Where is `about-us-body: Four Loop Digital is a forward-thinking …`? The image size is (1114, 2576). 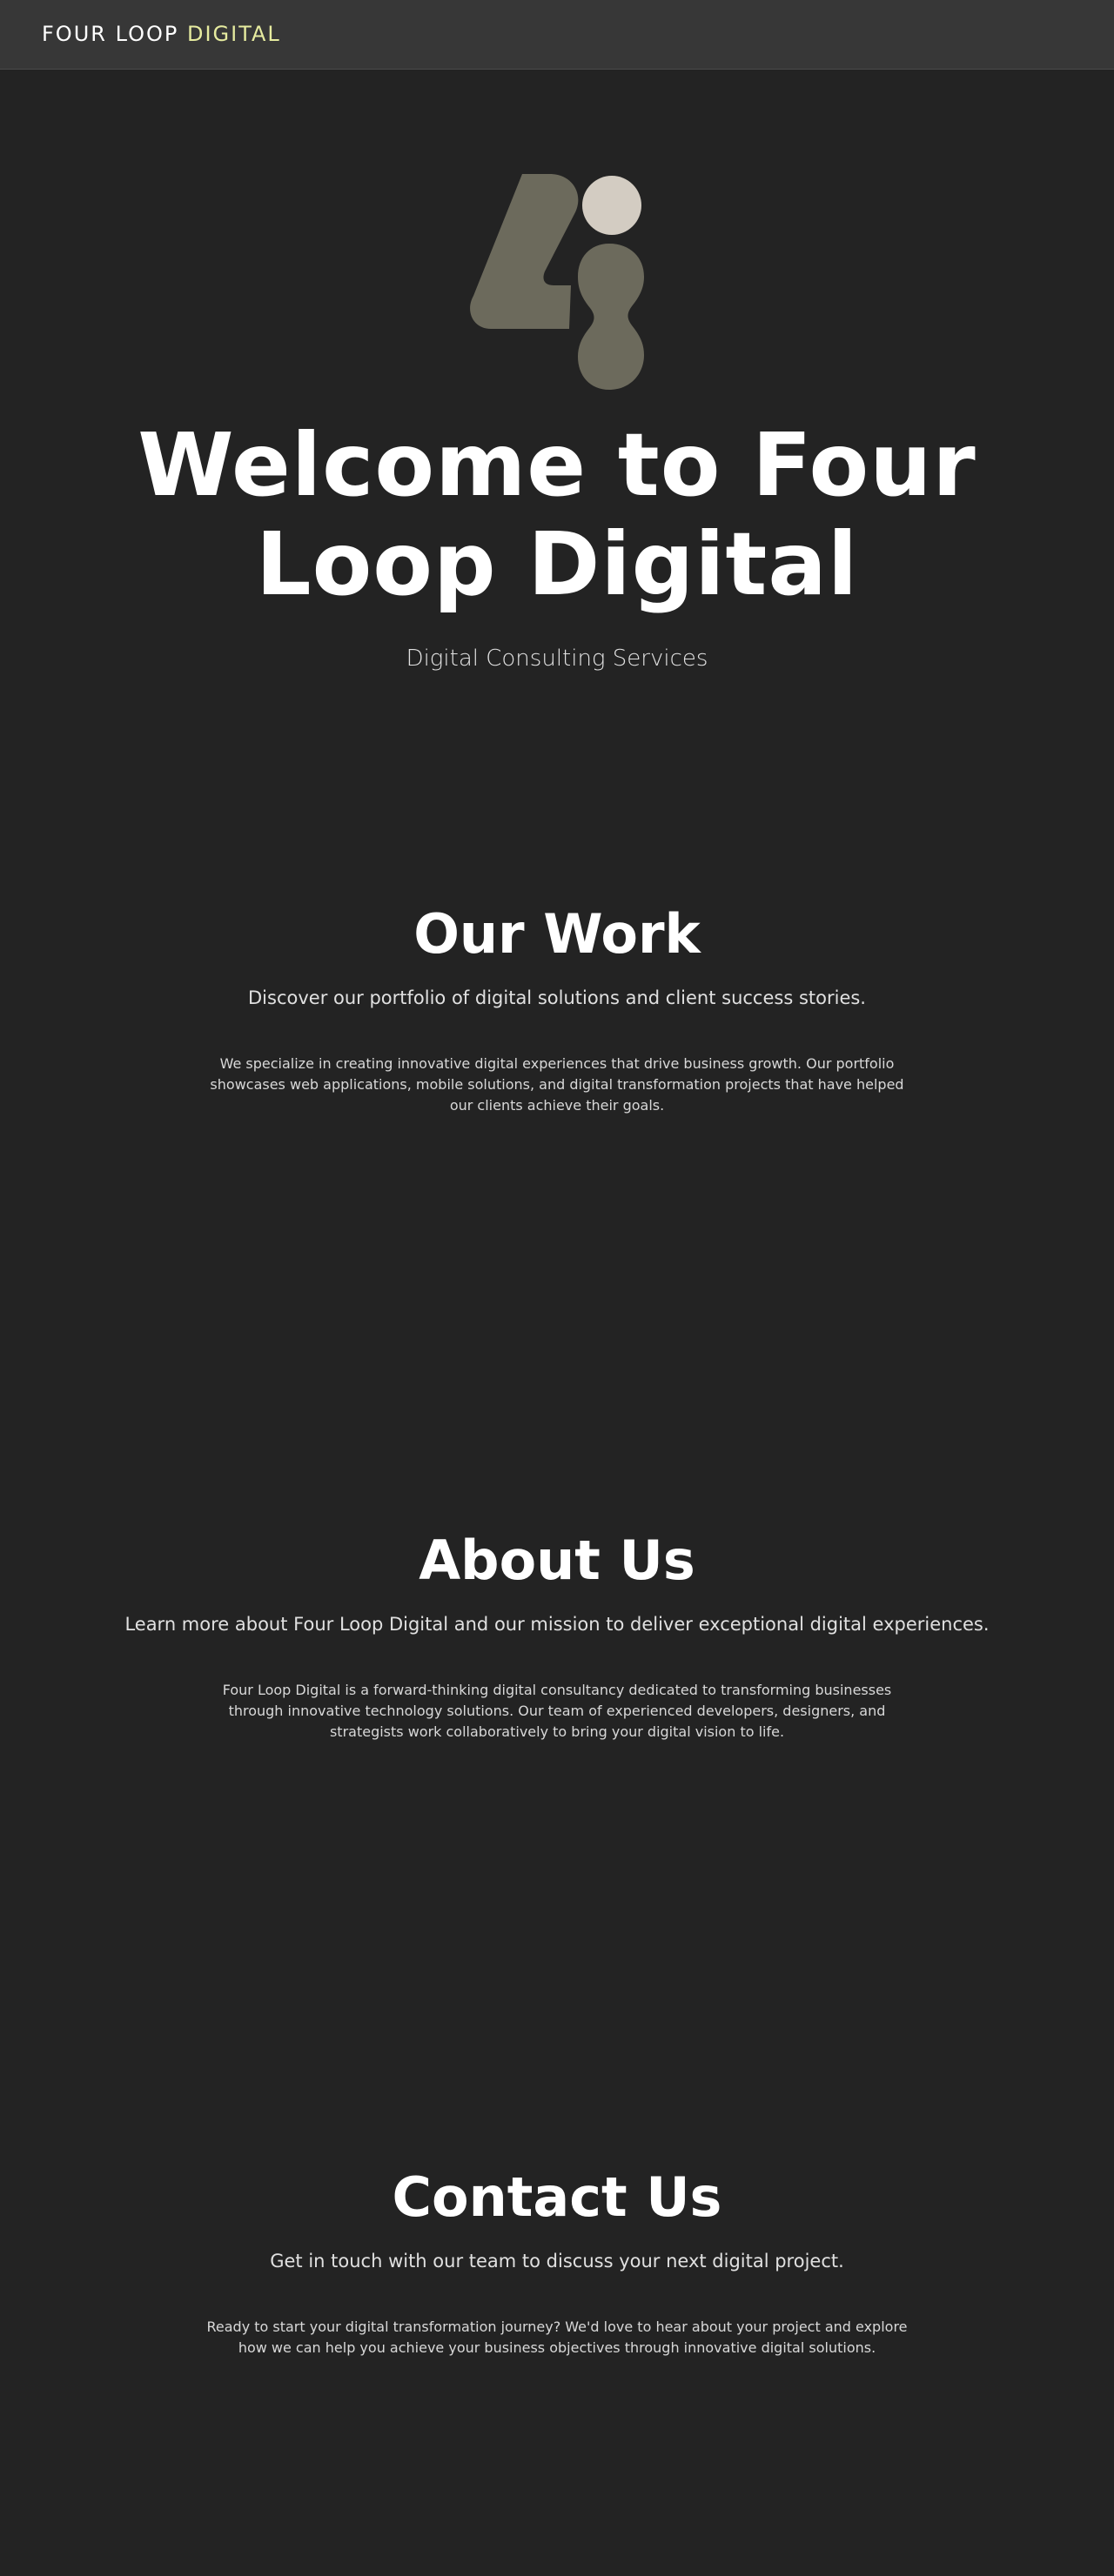
about-us-body: Four Loop Digital is a forward-thinking … is located at coordinates (557, 1711).